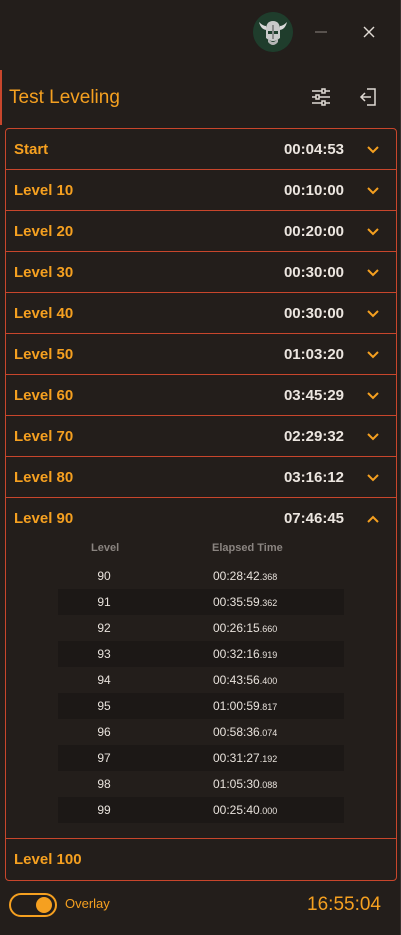 This screenshot has width=401, height=935. I want to click on level-time: 03:45:29, so click(313, 395).